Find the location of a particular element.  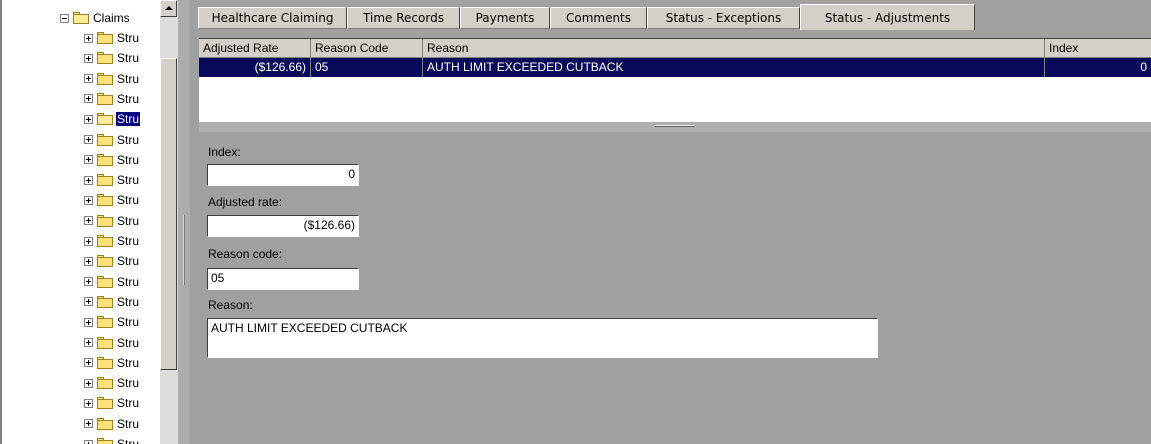

column-header-reason: Reason is located at coordinates (734, 48).